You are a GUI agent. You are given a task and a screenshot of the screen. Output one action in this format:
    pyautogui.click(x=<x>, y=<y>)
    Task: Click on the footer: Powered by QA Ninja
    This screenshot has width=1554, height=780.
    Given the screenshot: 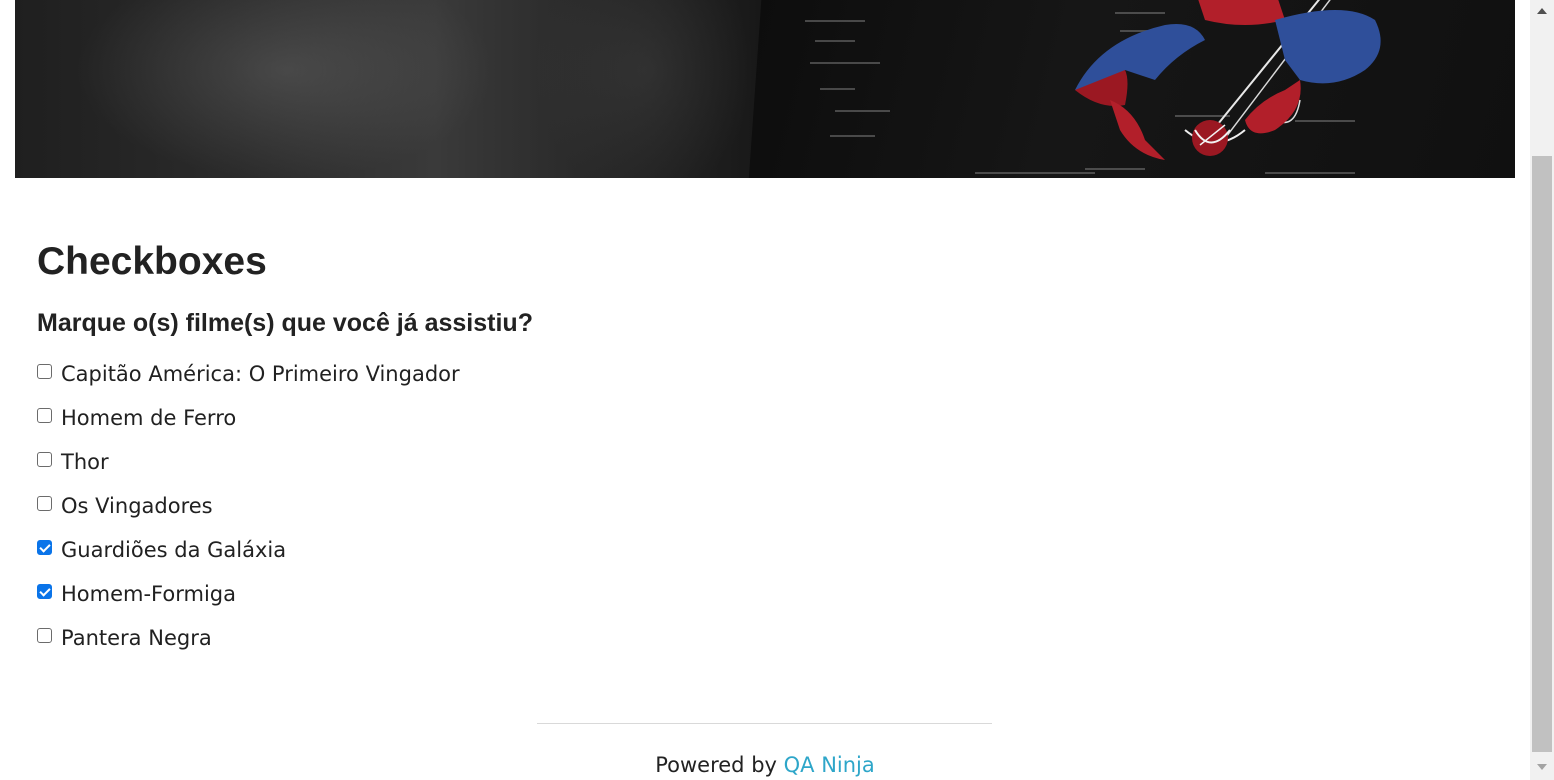 What is the action you would take?
    pyautogui.click(x=765, y=765)
    